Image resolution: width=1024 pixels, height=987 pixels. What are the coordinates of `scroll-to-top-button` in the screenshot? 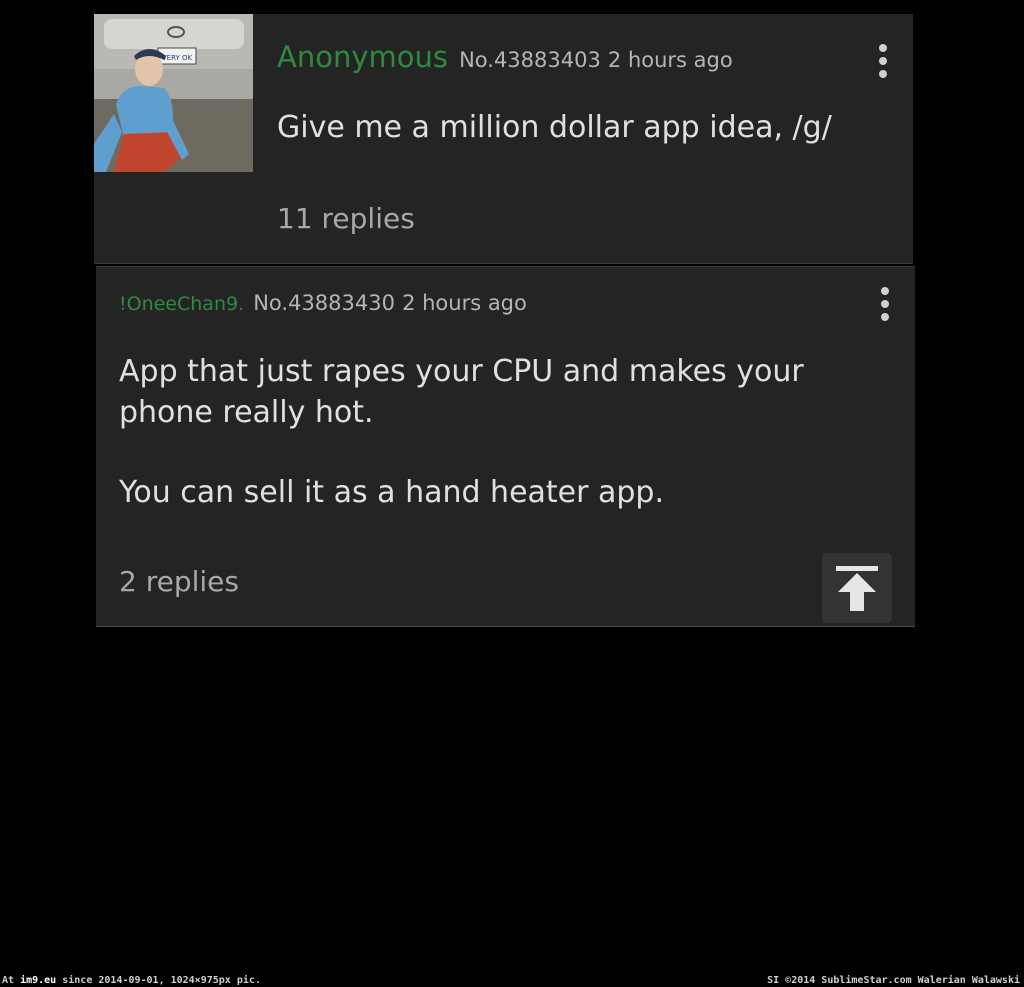 It's located at (857, 588).